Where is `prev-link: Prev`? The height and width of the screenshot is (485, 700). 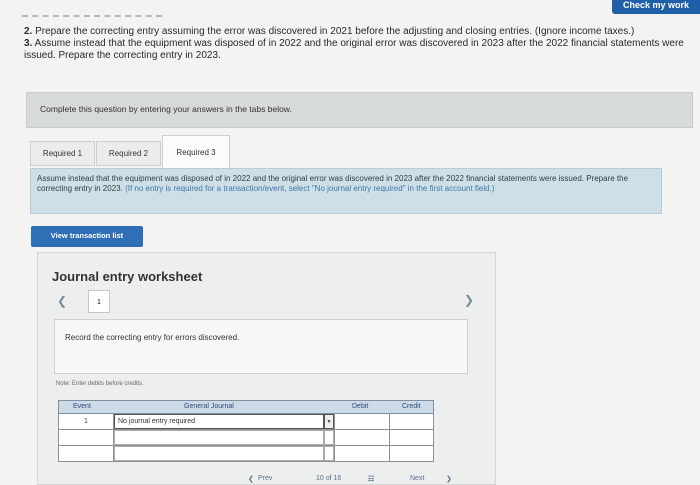
prev-link: Prev is located at coordinates (265, 478).